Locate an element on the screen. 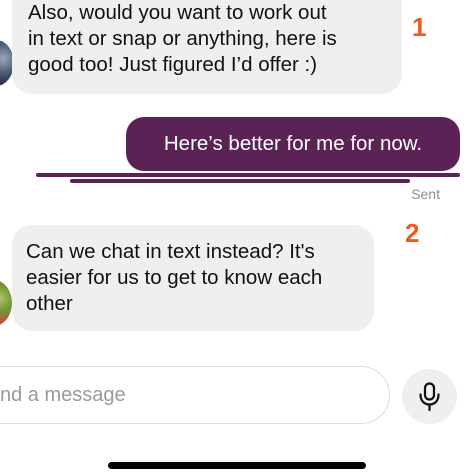 The height and width of the screenshot is (474, 474). outgoing-message-bubble: Here’s better for me for now. is located at coordinates (293, 144).